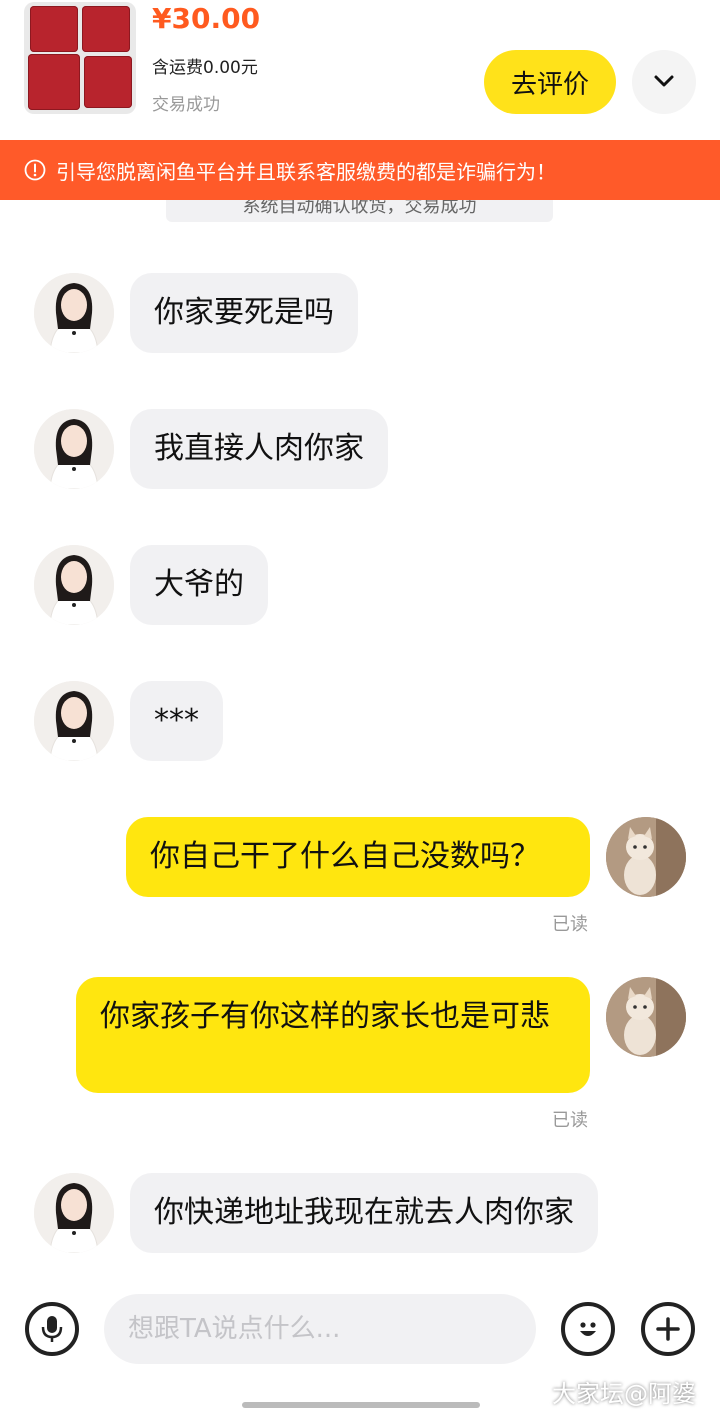 This screenshot has width=720, height=1421. I want to click on more-button, so click(668, 1329).